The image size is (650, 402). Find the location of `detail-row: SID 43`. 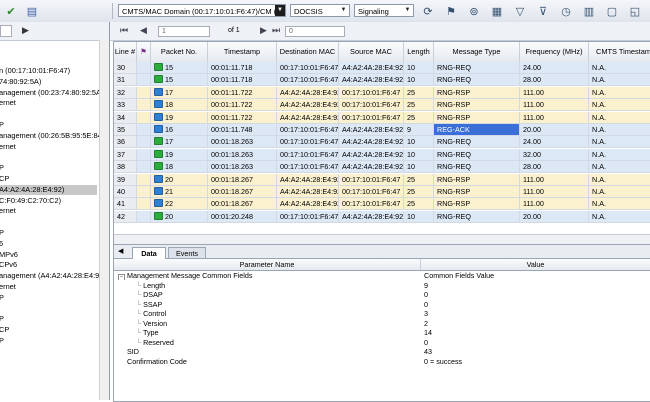

detail-row: SID 43 is located at coordinates (382, 351).